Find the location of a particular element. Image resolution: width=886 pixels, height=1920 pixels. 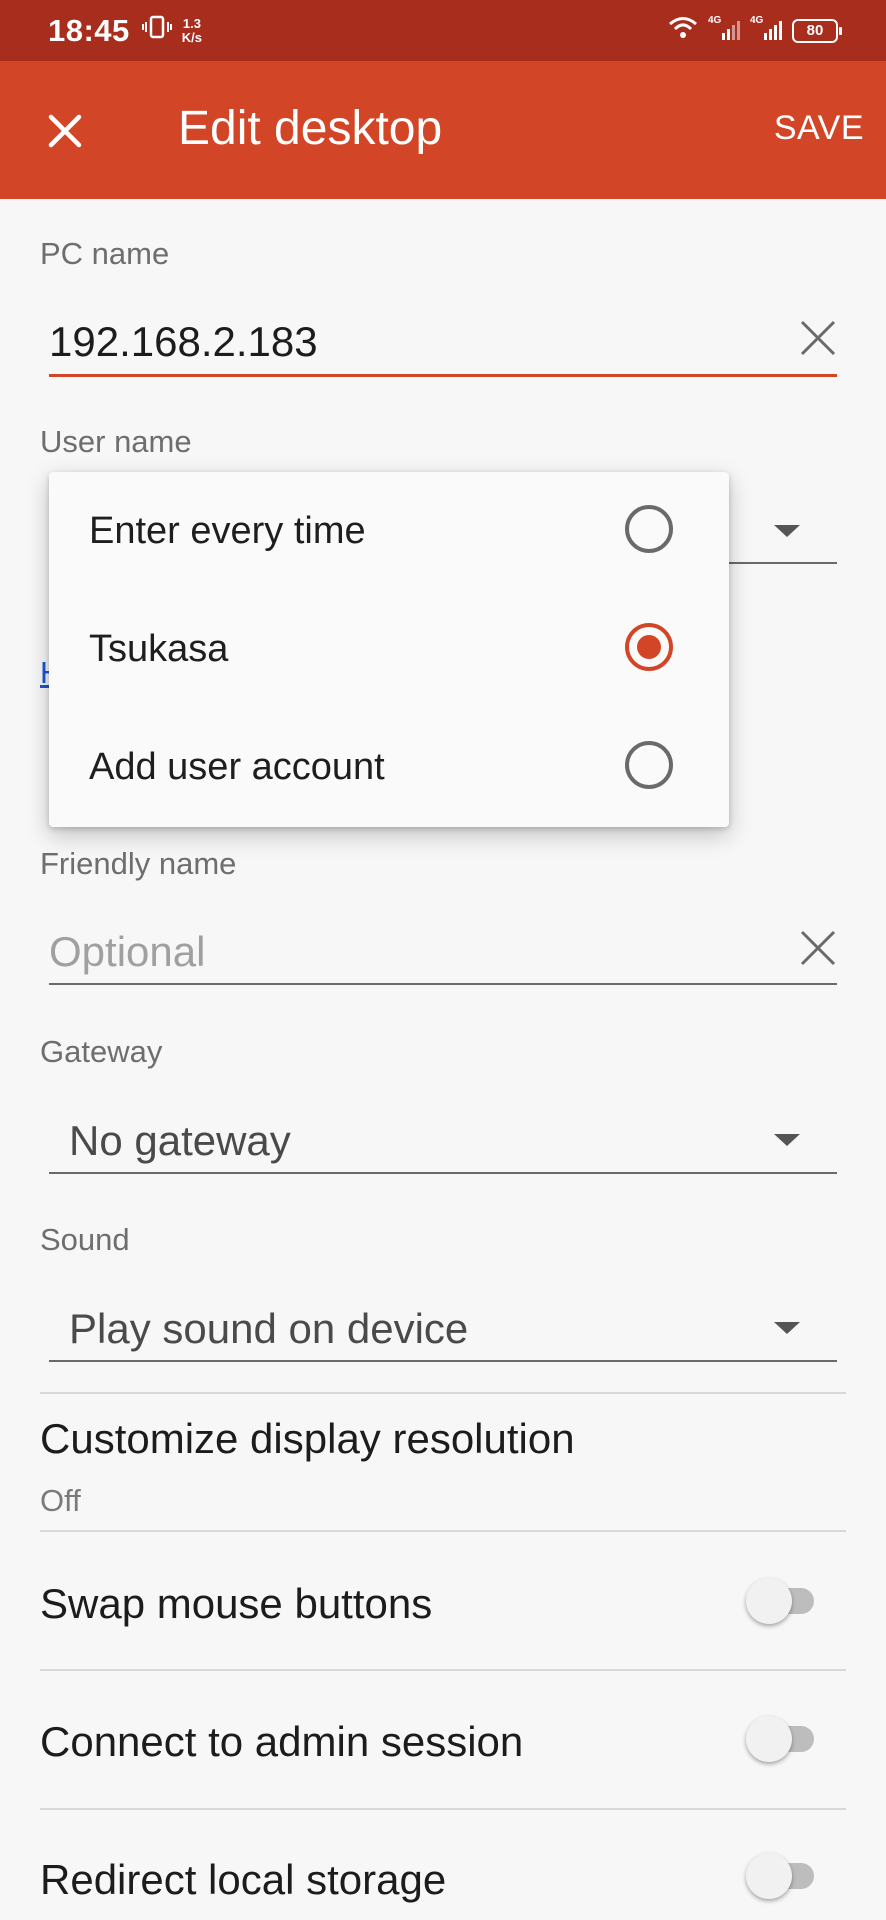

battery-level: 80 is located at coordinates (815, 30).